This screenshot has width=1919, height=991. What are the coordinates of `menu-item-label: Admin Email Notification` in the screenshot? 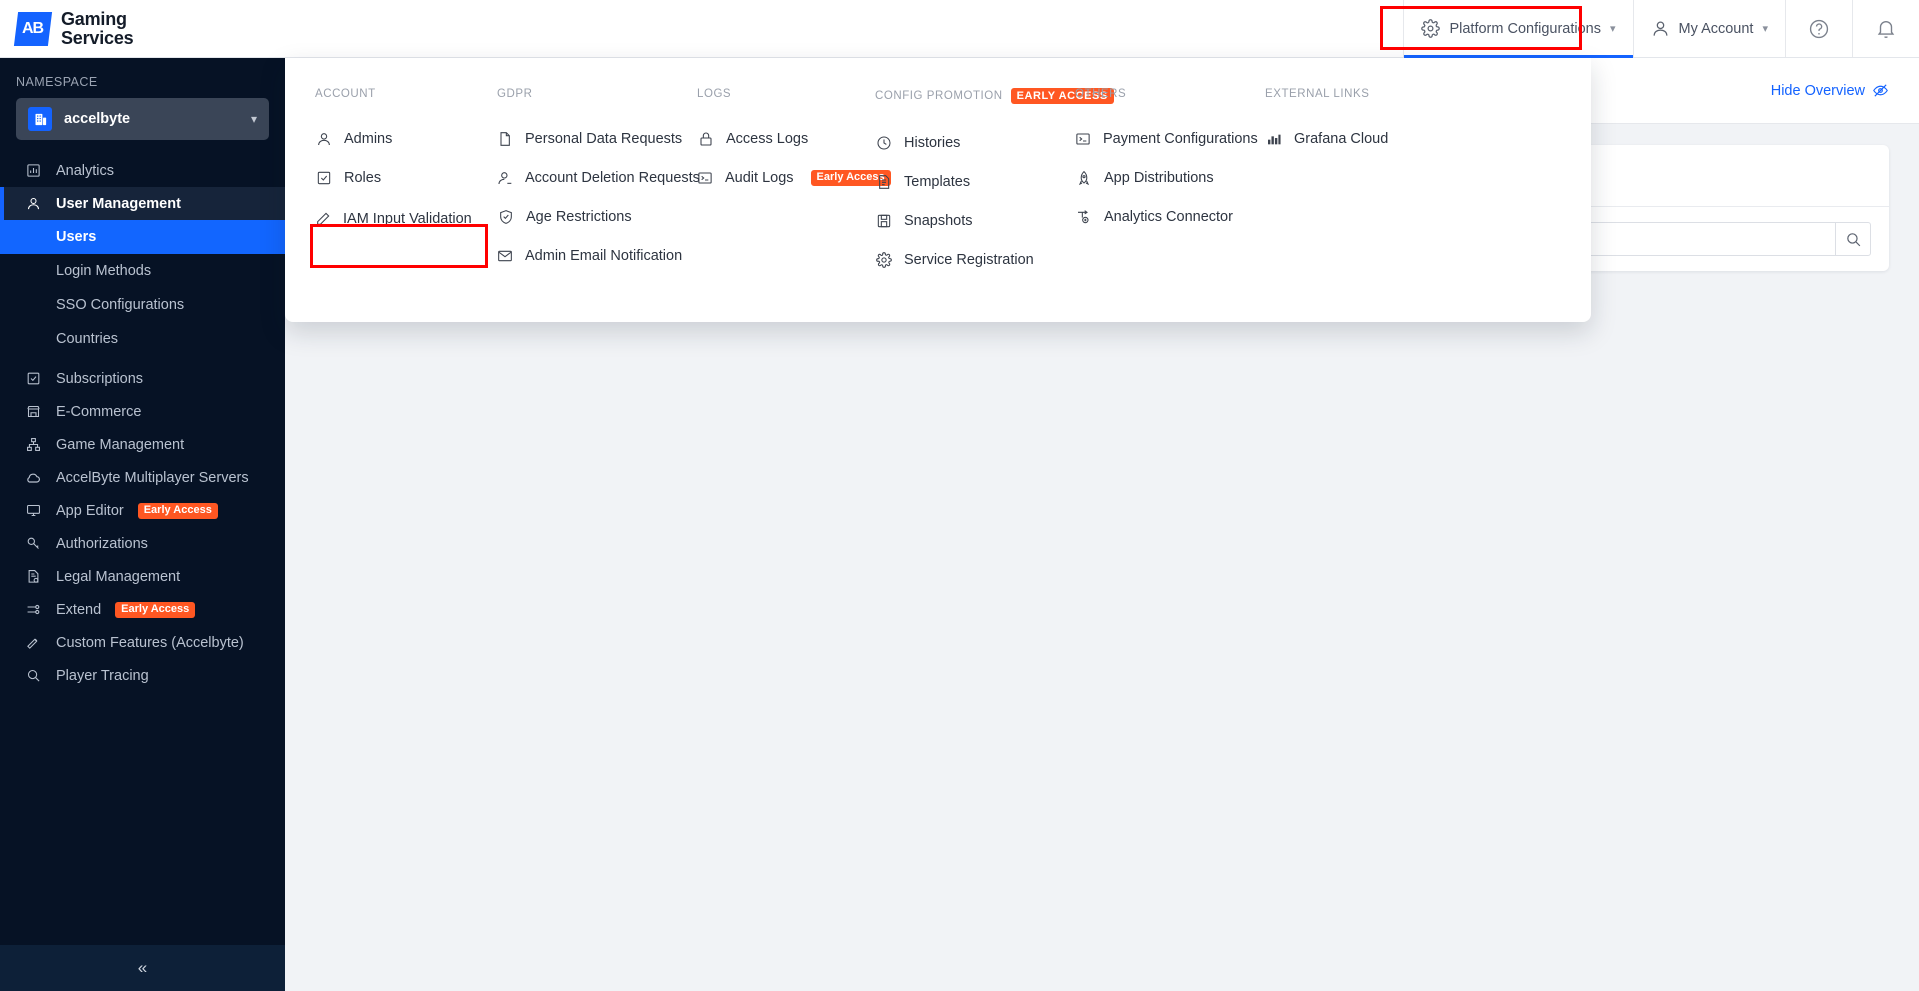 It's located at (604, 255).